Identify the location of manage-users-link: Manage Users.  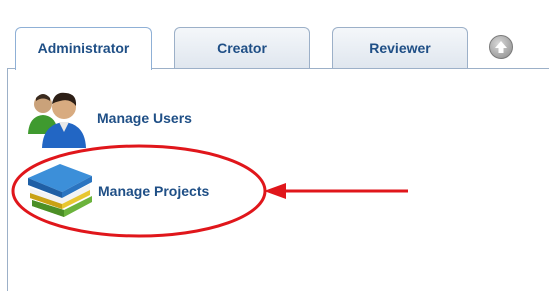
(144, 118).